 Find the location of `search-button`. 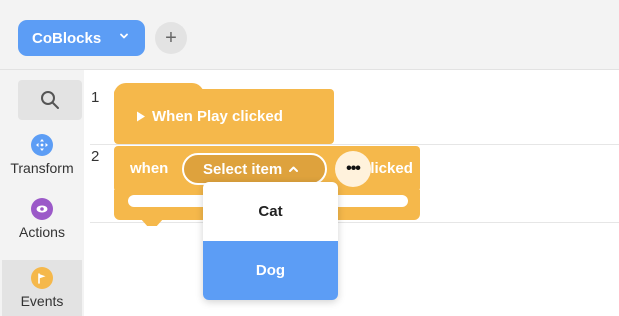

search-button is located at coordinates (50, 100).